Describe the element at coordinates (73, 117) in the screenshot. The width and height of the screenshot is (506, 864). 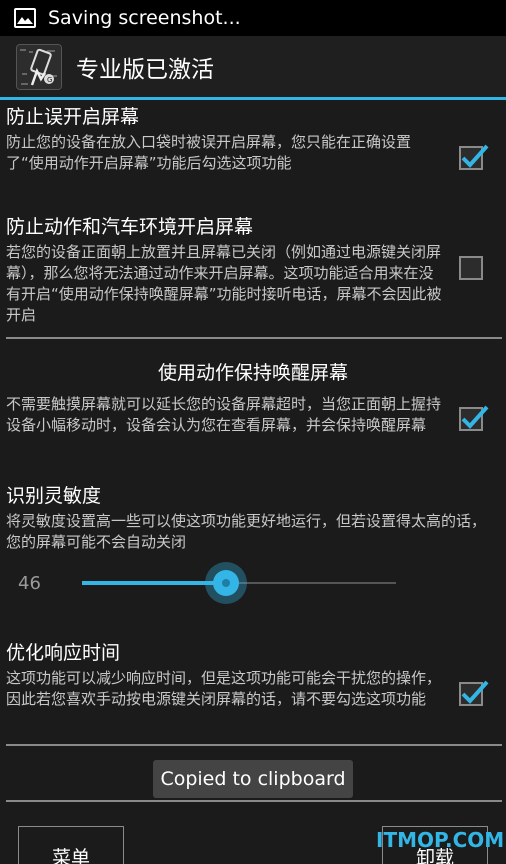
I see `pref-title: 防止误开启屏幕` at that location.